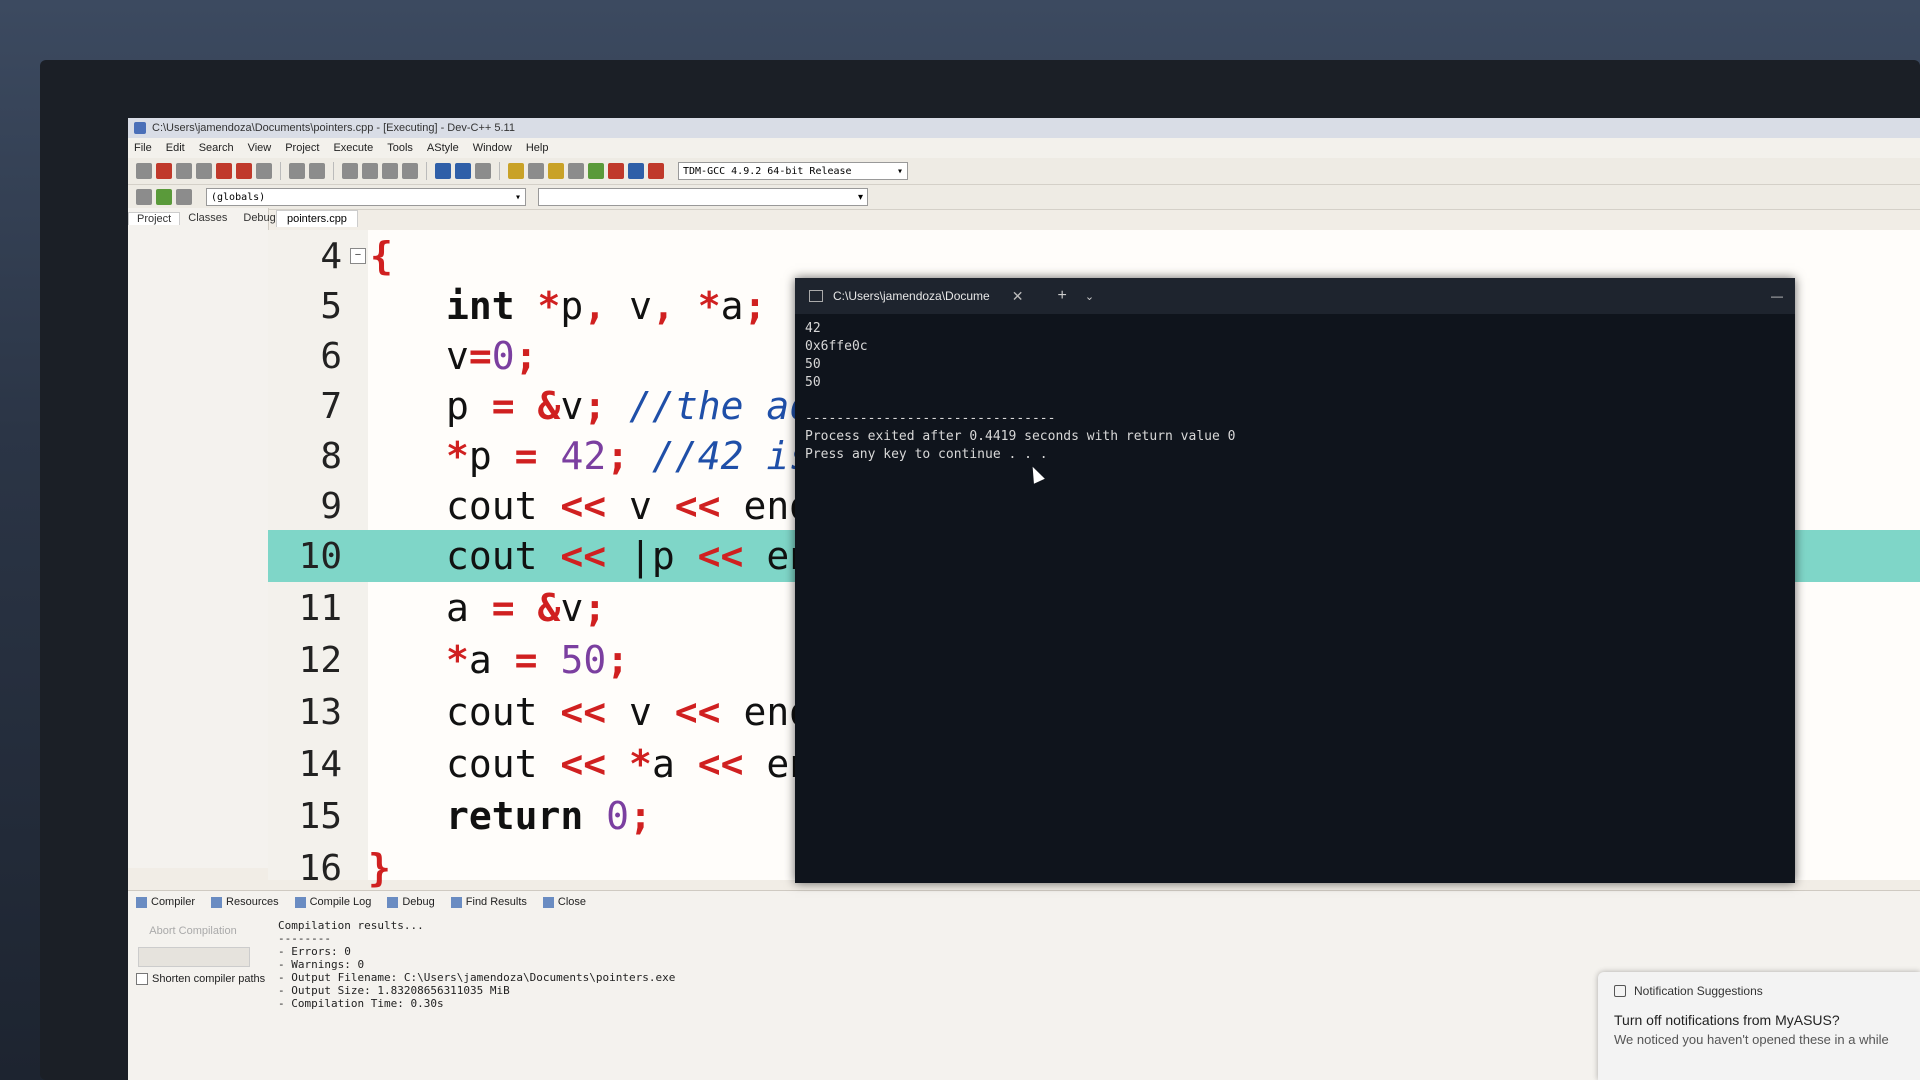 The image size is (1920, 1080). What do you see at coordinates (350, 171) in the screenshot?
I see `find-icon` at bounding box center [350, 171].